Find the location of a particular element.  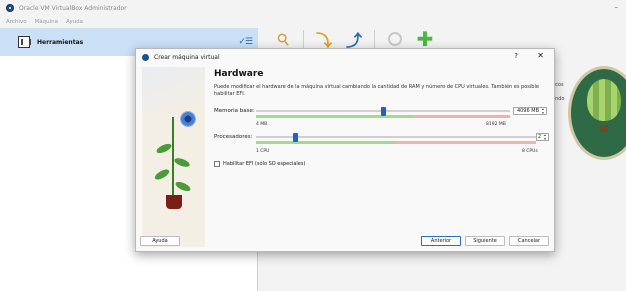

cpu-label: Procesadores: is located at coordinates (233, 137).